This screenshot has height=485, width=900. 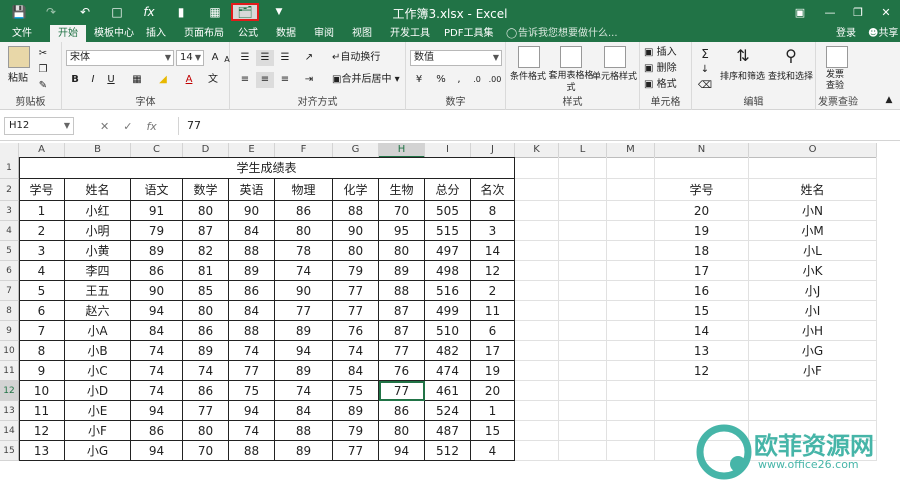 What do you see at coordinates (528, 77) in the screenshot?
I see `conditional-format-button: 条件格式` at bounding box center [528, 77].